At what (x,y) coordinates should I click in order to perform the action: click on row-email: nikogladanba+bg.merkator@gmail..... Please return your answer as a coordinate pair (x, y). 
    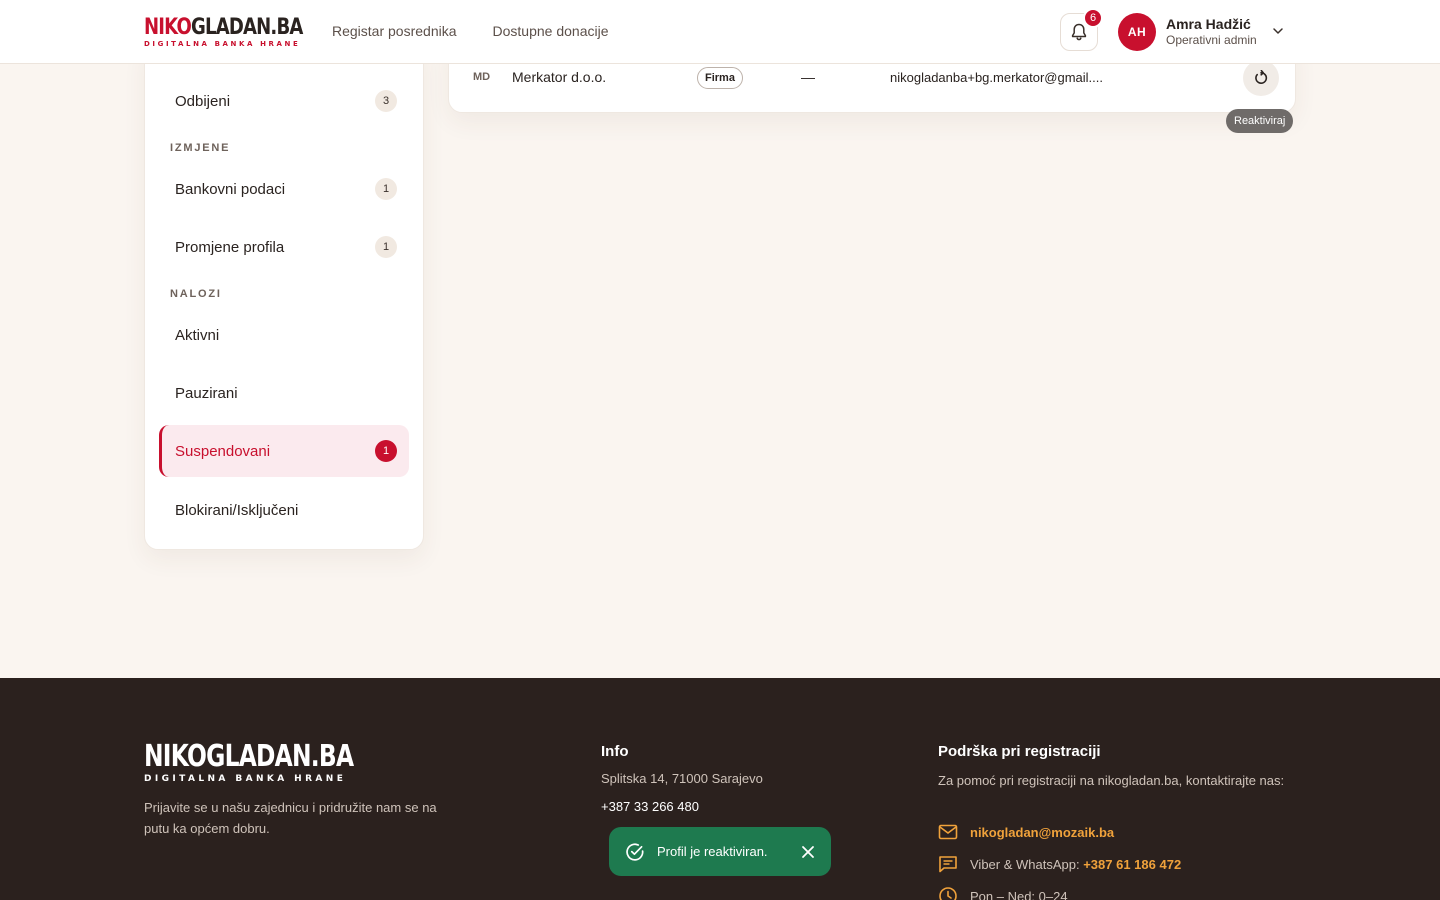
    Looking at the image, I should click on (997, 77).